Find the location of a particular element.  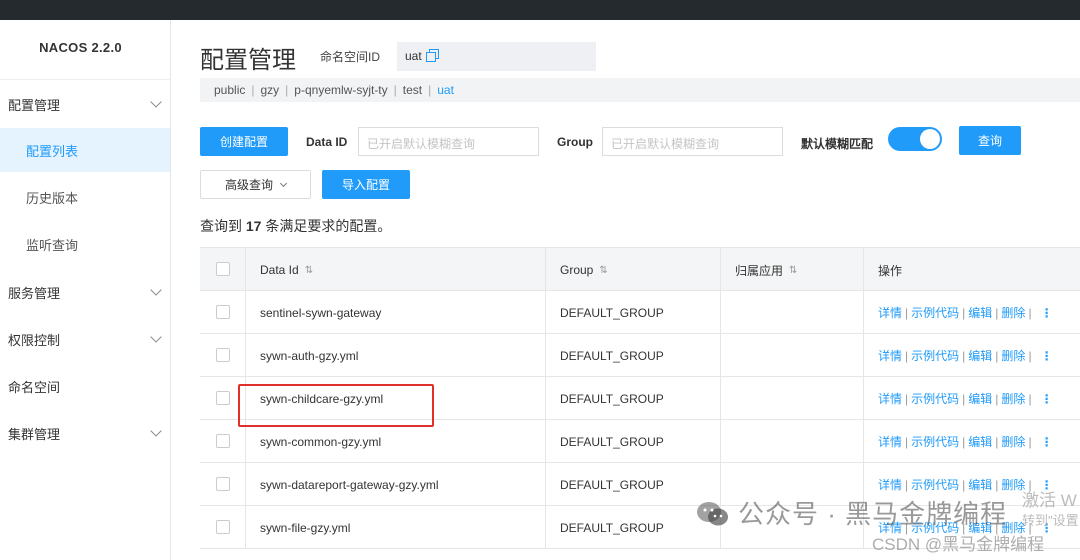

highlight-box is located at coordinates (336, 405).